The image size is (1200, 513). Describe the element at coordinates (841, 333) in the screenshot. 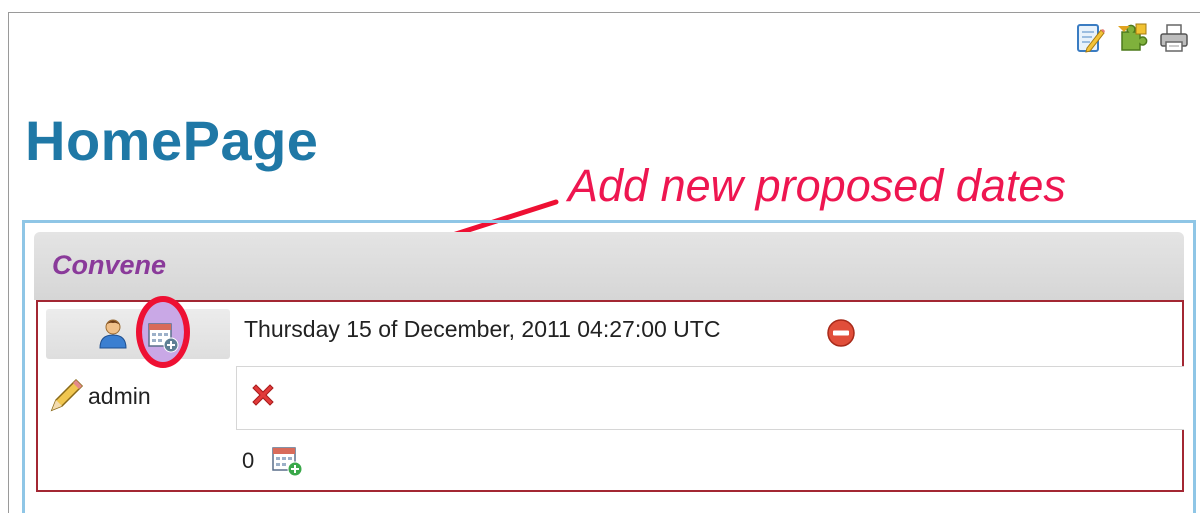

I see `remove-date-icon` at that location.